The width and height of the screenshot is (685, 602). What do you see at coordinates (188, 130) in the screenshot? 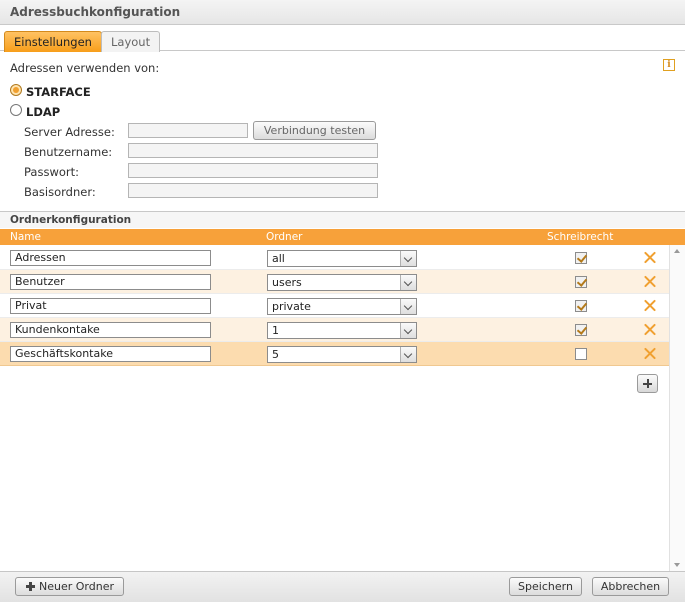
I see `server-address-field` at bounding box center [188, 130].